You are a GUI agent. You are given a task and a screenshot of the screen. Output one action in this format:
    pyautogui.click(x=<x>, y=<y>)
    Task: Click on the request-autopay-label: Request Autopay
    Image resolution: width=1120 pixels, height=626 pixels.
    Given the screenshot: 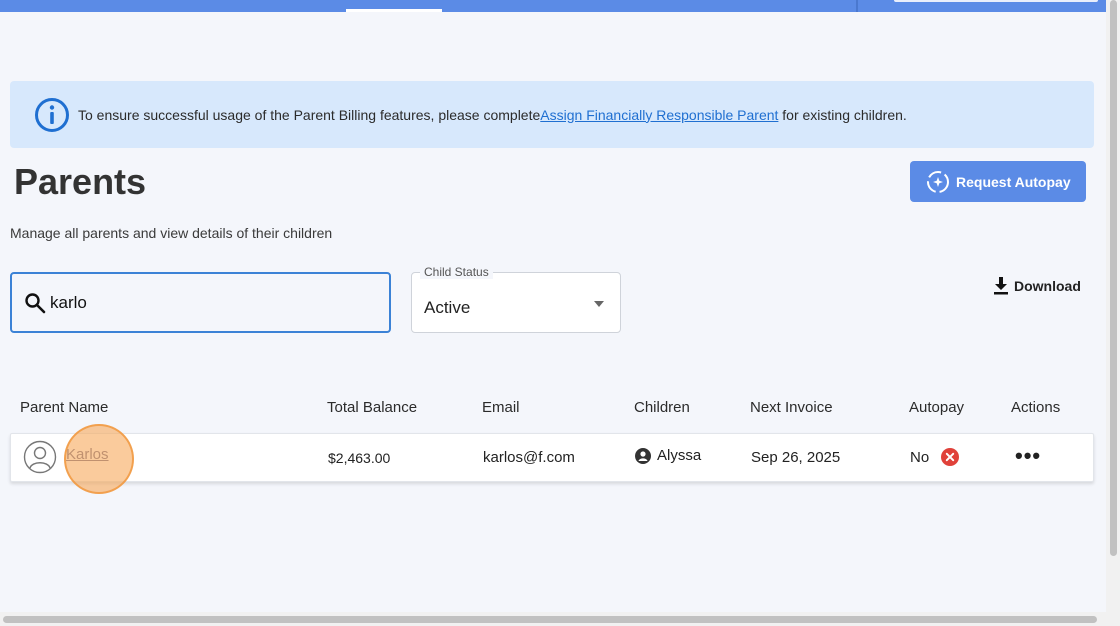 What is the action you would take?
    pyautogui.click(x=1013, y=181)
    